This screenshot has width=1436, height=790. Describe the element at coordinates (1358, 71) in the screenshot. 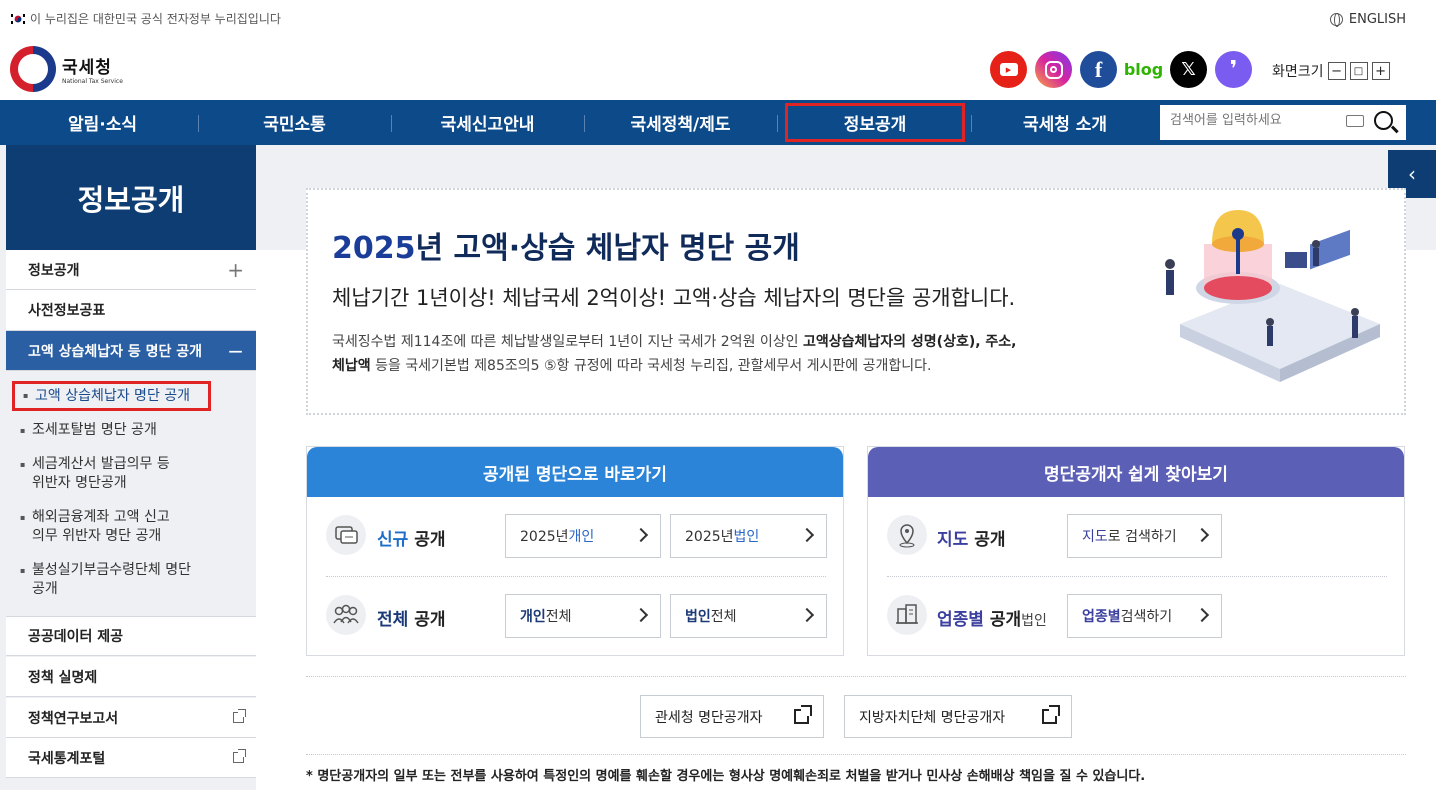

I see `zoom-reset-button: □` at that location.